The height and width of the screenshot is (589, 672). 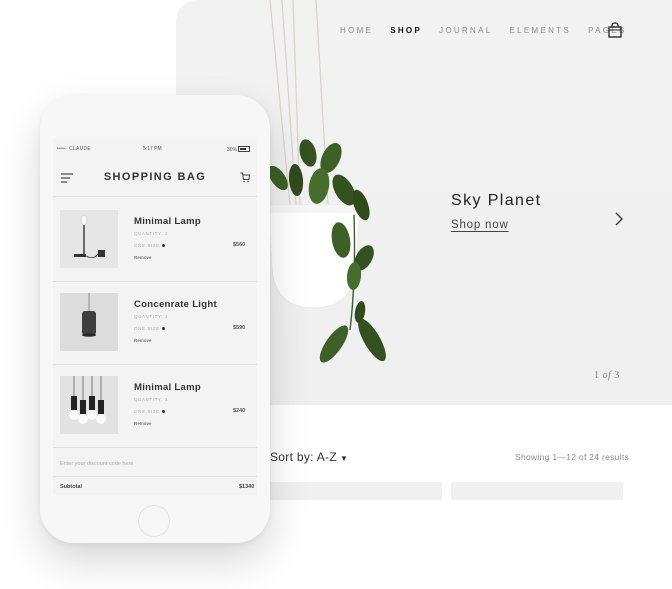 I want to click on pager-total: 3, so click(x=617, y=375).